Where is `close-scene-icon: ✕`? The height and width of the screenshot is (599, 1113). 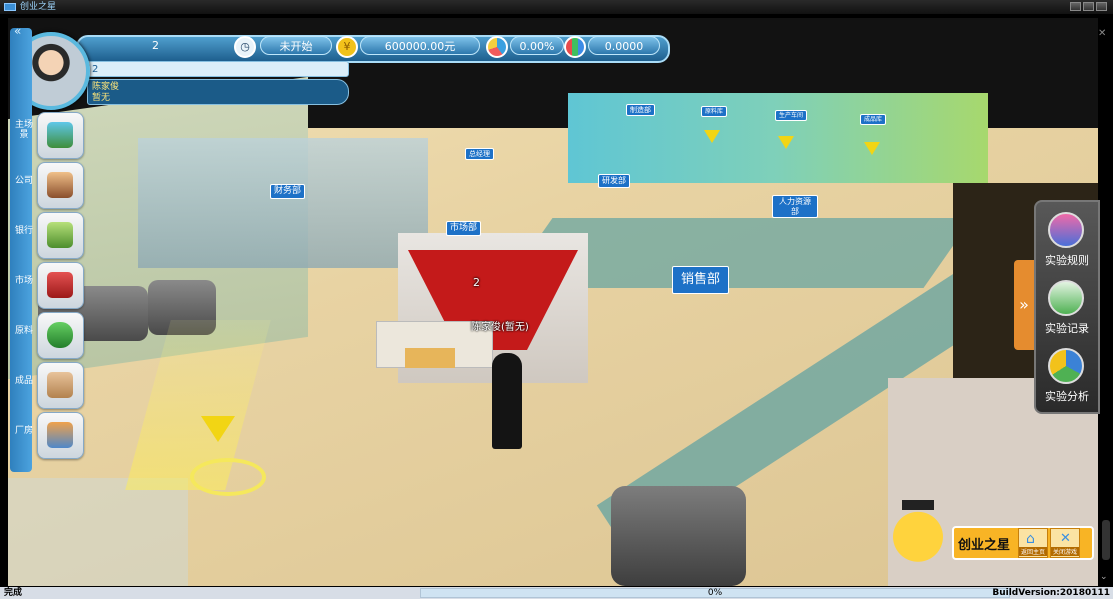 close-scene-icon: ✕ is located at coordinates (1102, 33).